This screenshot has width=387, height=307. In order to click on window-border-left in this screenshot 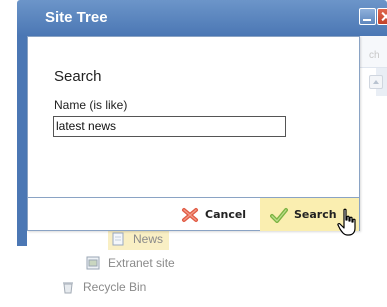, I will do `click(22, 141)`.